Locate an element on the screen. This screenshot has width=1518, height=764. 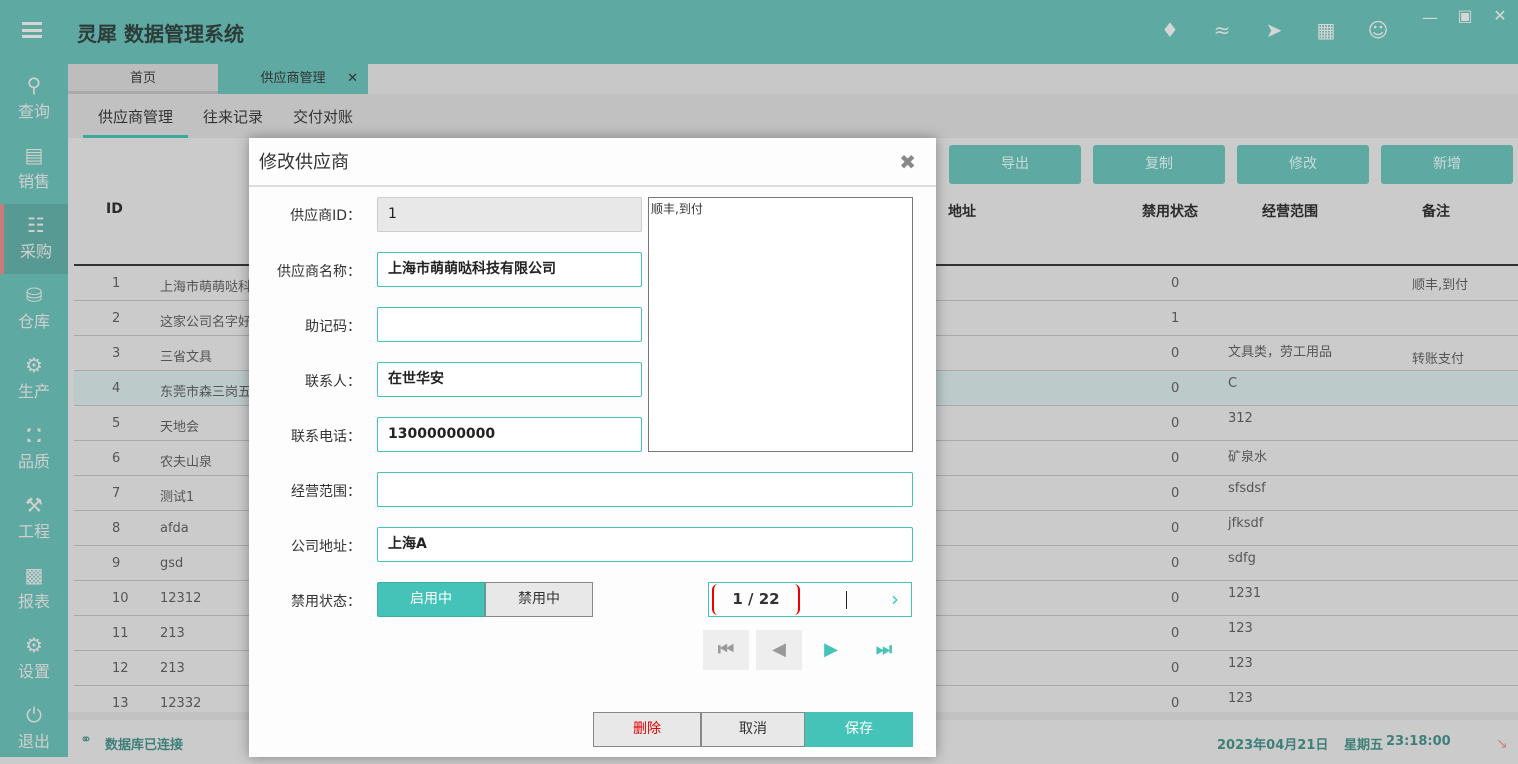
wifi-icon: ≈ is located at coordinates (1222, 30).